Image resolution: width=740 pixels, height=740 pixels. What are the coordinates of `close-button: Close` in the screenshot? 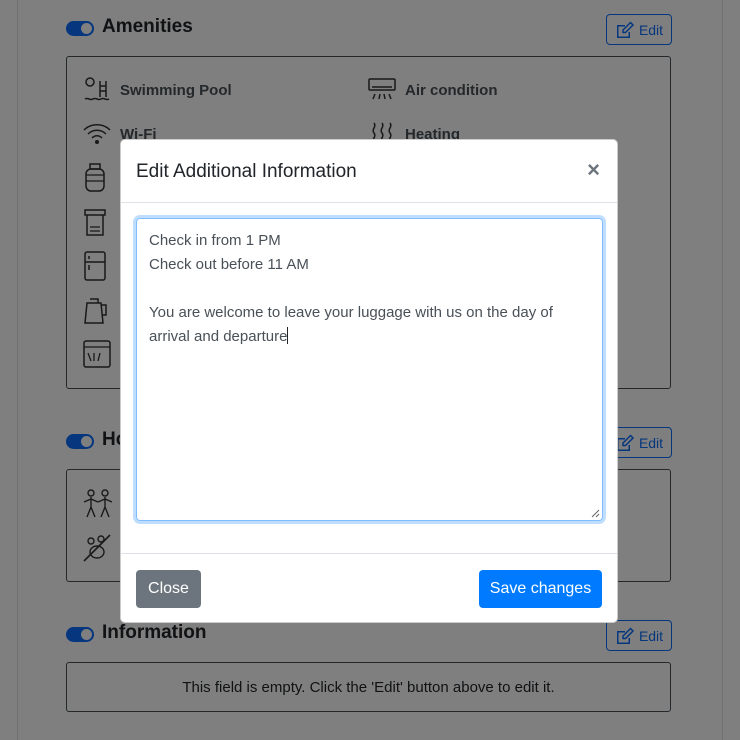 It's located at (168, 589).